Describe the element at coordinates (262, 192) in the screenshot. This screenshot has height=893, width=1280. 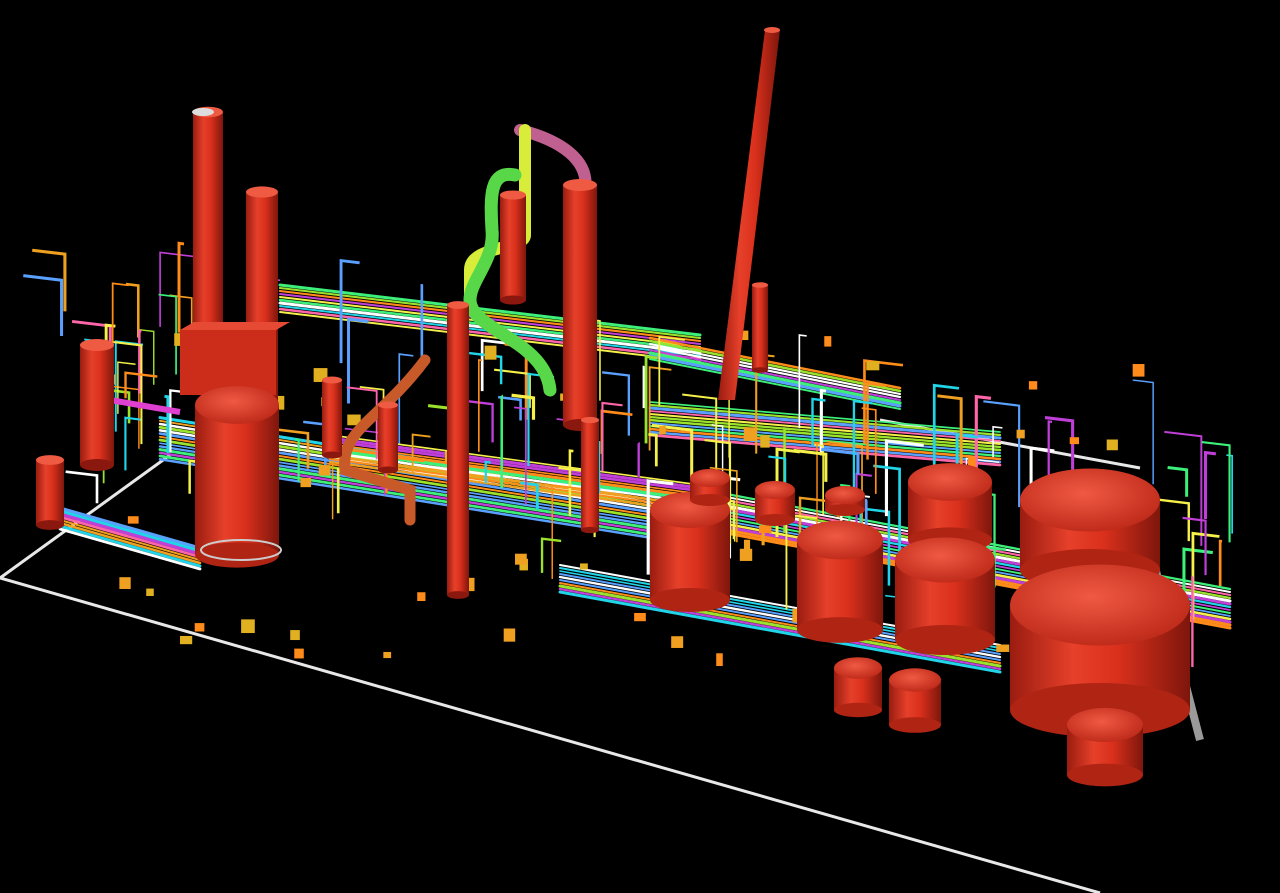
I see `stack-left-2-top` at that location.